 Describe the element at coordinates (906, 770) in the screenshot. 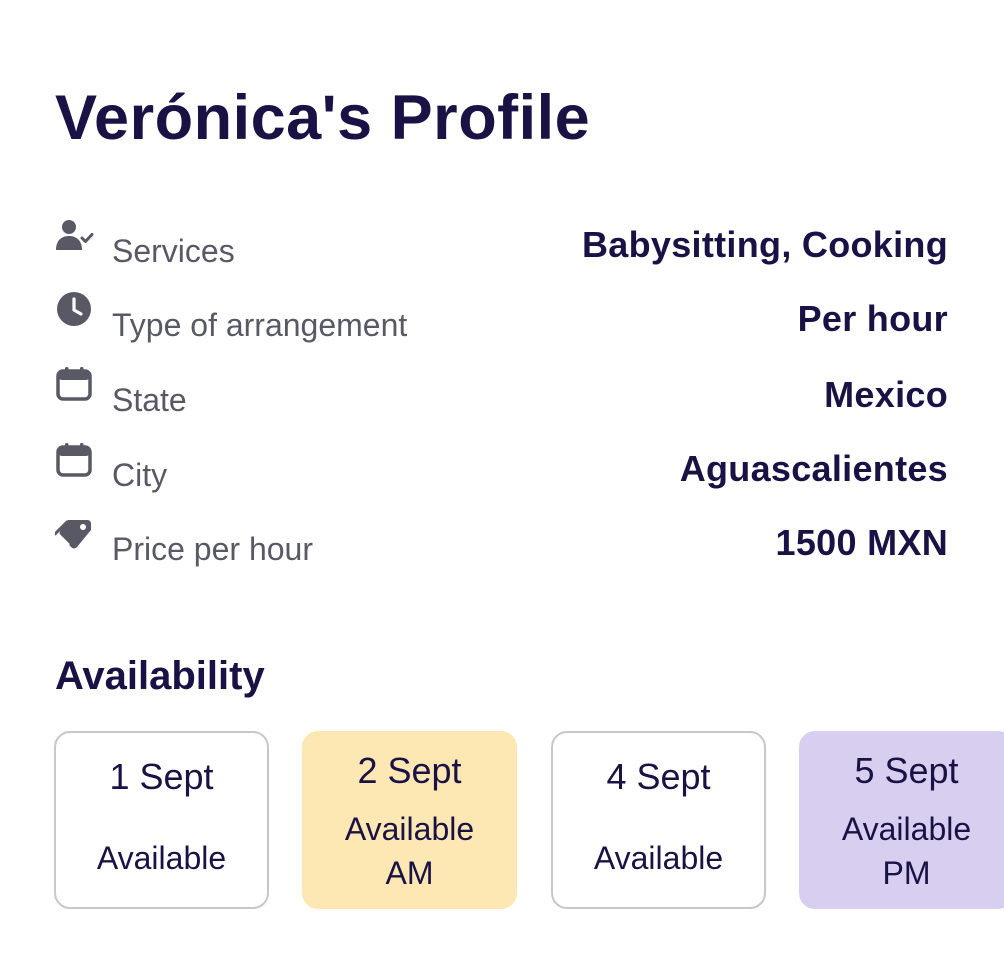

I see `day-date: 5 Sept` at that location.